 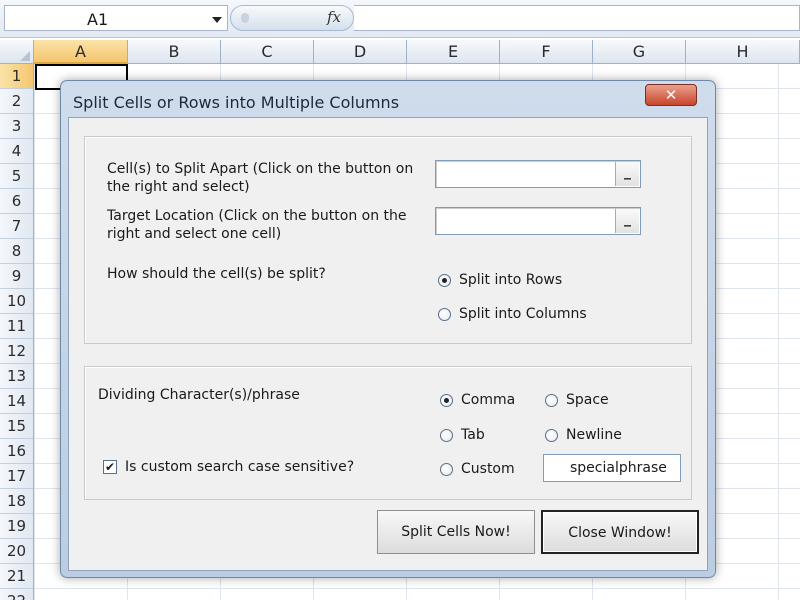 I want to click on case-sensitive-label: Is custom search case sensitive?, so click(x=240, y=467).